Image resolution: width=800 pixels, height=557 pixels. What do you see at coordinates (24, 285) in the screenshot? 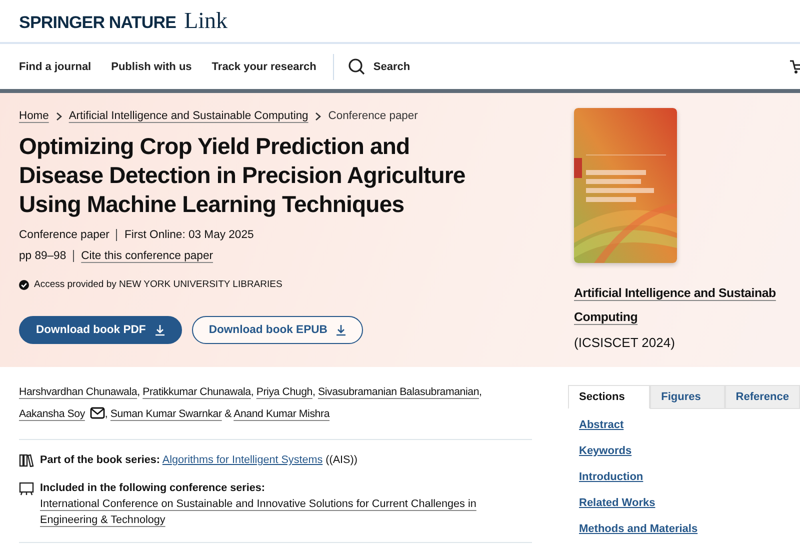
I see `check-icon` at bounding box center [24, 285].